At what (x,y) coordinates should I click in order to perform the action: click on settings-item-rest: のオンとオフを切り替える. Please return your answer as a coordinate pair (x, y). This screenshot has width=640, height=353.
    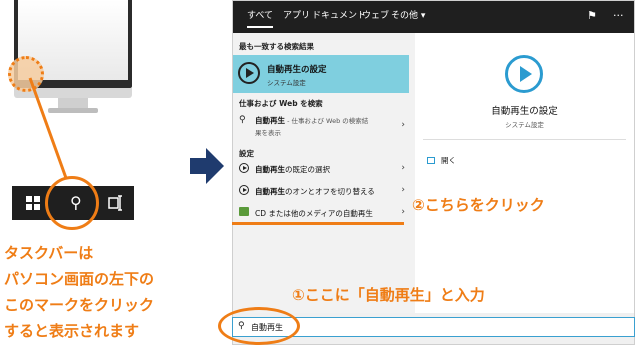
    Looking at the image, I should click on (330, 191).